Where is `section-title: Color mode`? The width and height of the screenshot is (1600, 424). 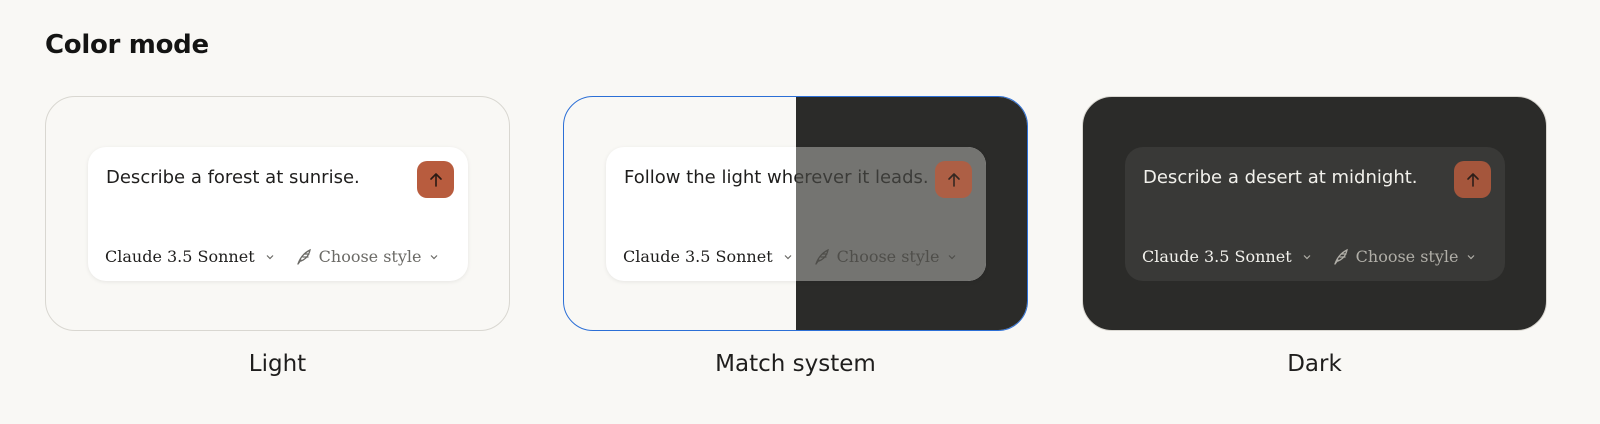
section-title: Color mode is located at coordinates (127, 45).